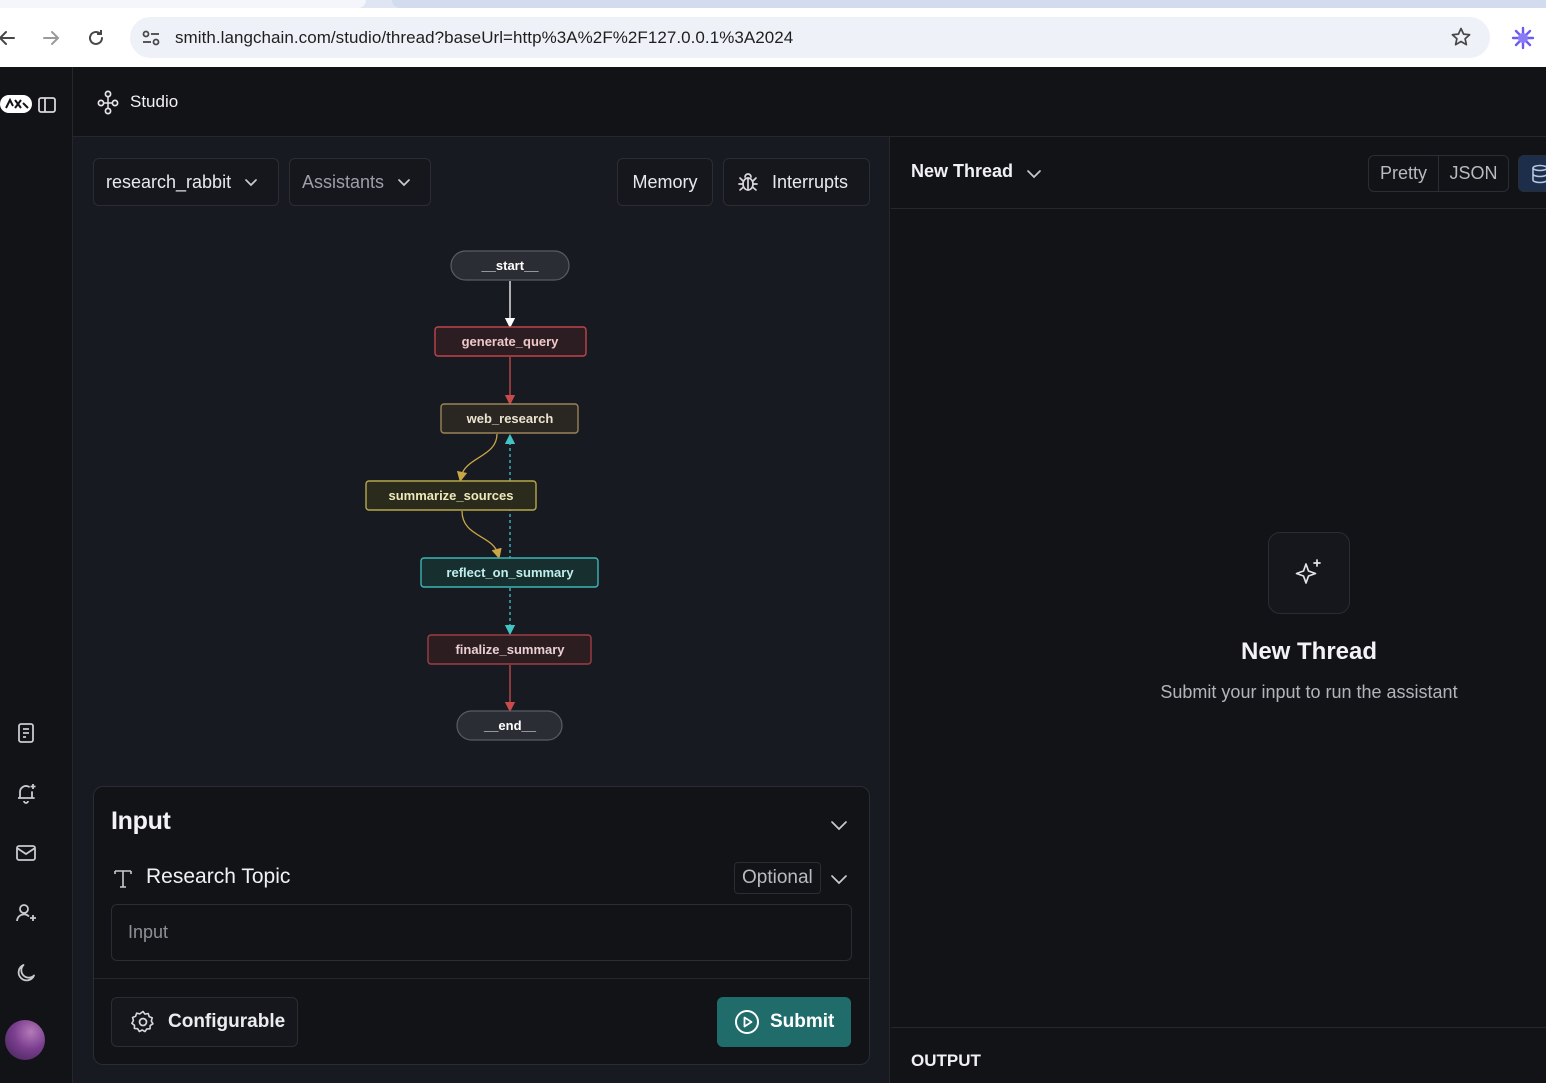 The width and height of the screenshot is (1546, 1083). I want to click on submit-button: Submit, so click(784, 1022).